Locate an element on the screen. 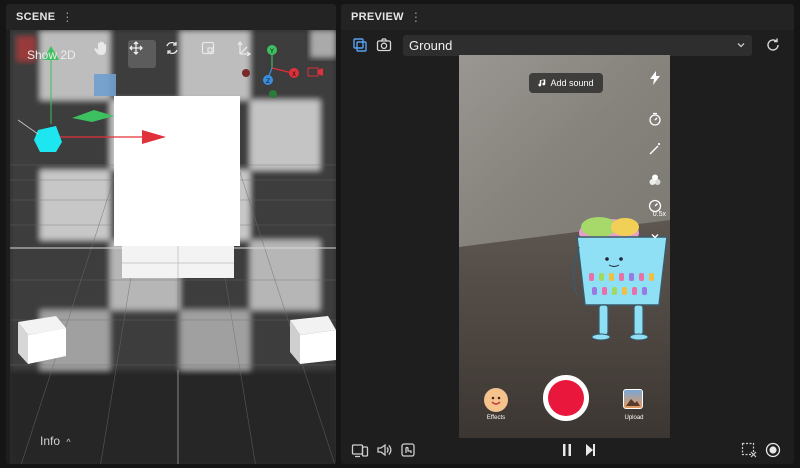 The height and width of the screenshot is (468, 800). more-tools-button is located at coordinates (655, 236).